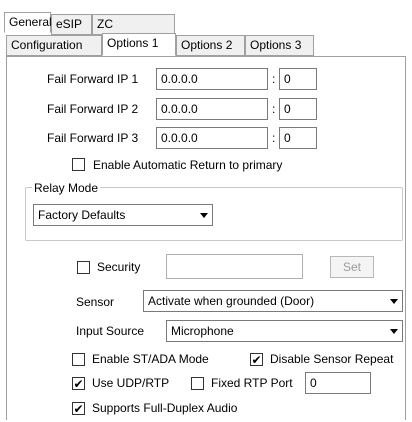 This screenshot has height=422, width=412. Describe the element at coordinates (71, 24) in the screenshot. I see `tab-esip: eSIP` at that location.